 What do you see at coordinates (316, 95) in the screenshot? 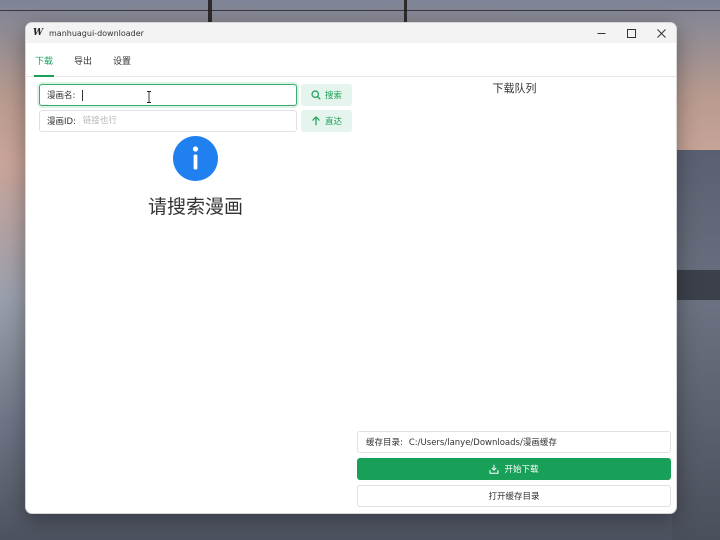
I see `search-icon` at bounding box center [316, 95].